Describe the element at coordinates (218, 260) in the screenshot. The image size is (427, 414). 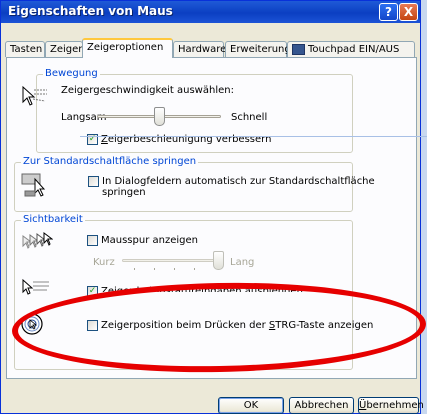
I see `trails-slider-thumb` at that location.